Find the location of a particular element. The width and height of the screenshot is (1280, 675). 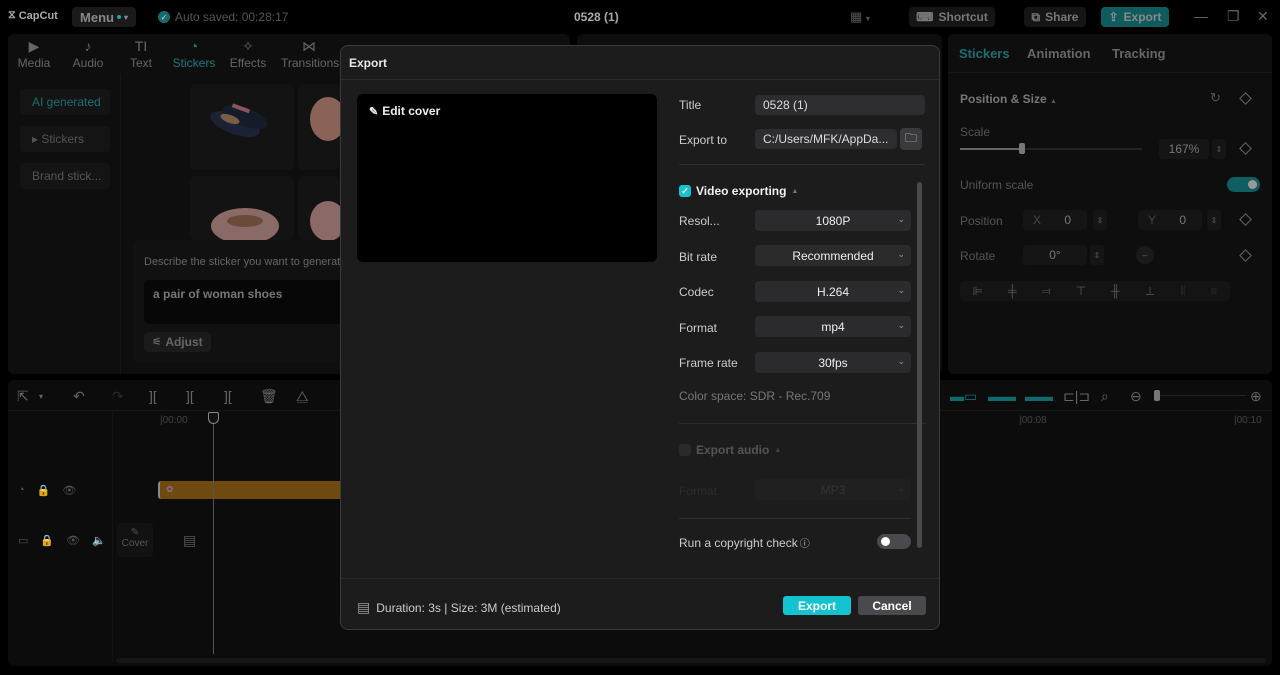

mirror-icon: ⧋ is located at coordinates (302, 396).